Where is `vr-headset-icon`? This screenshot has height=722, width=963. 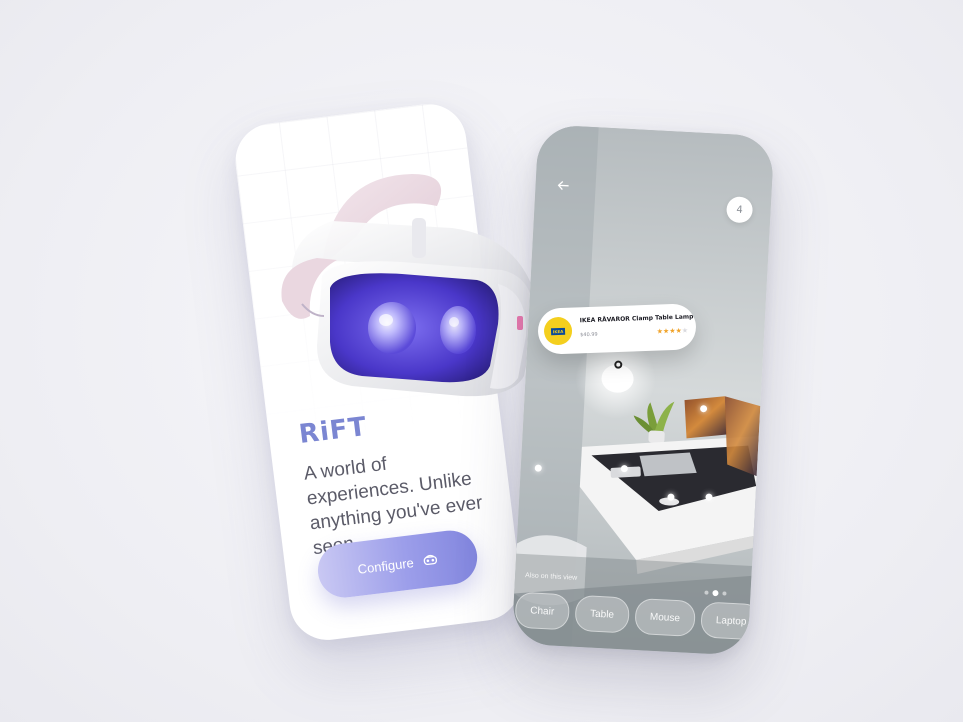
vr-headset-icon is located at coordinates (430, 560).